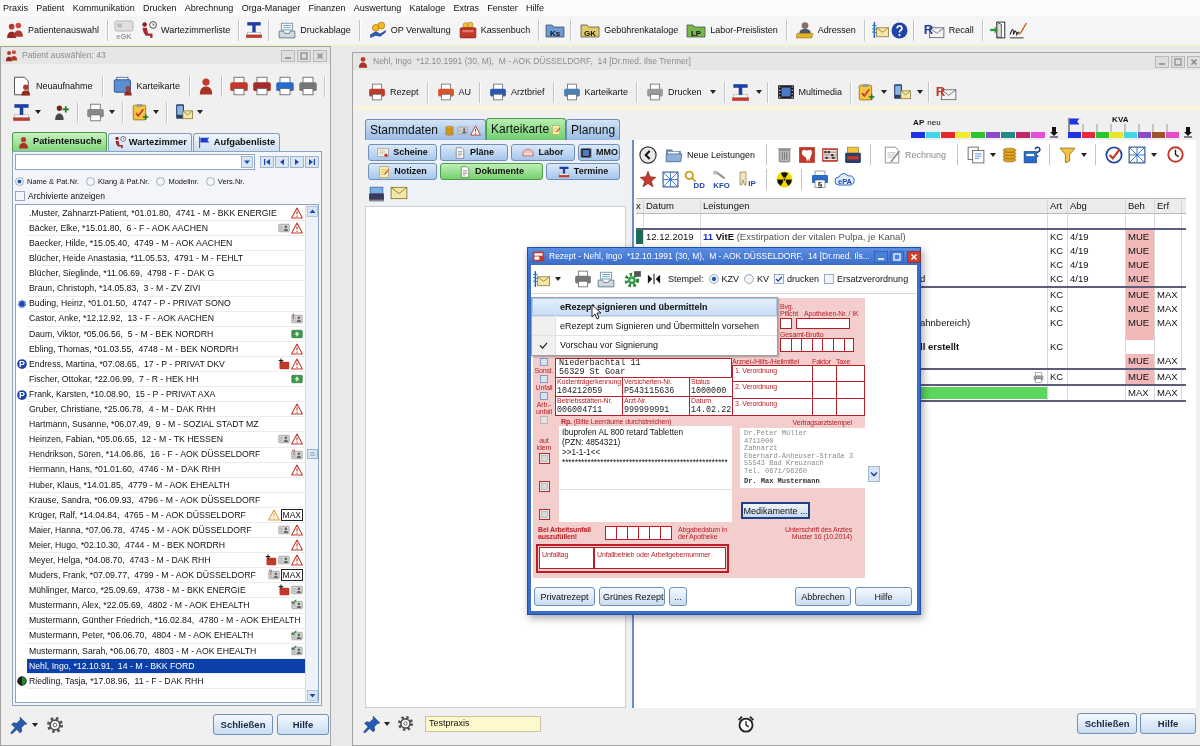 This screenshot has height=746, width=1200. Describe the element at coordinates (1168, 206) in the screenshot. I see `column-header: Erf` at that location.